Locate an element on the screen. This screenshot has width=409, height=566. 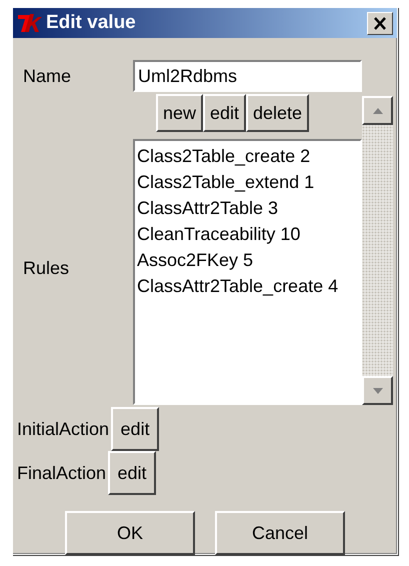
list-item: Class2Table_extend 1 is located at coordinates (247, 182).